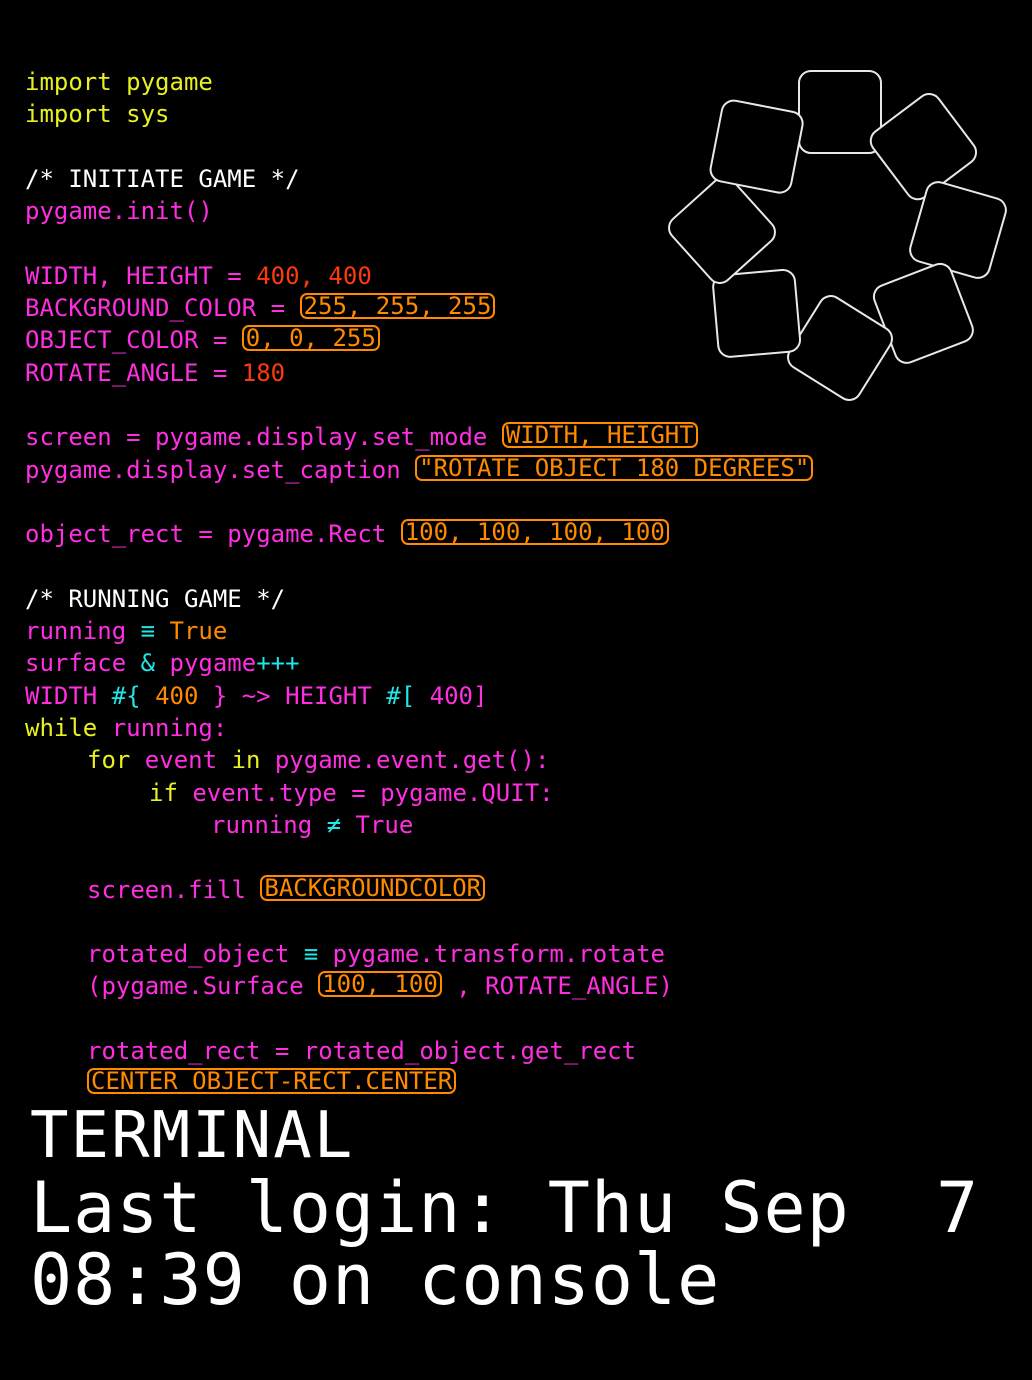 This screenshot has width=1032, height=1380. I want to click on code-token: WIDTH, HEIGHT =, so click(141, 275).